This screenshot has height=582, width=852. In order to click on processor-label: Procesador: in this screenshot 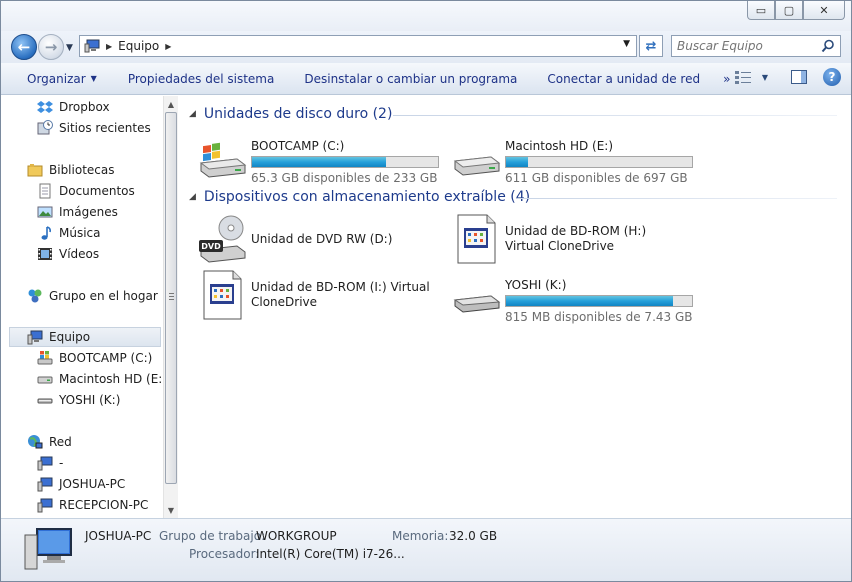, I will do `click(224, 554)`.